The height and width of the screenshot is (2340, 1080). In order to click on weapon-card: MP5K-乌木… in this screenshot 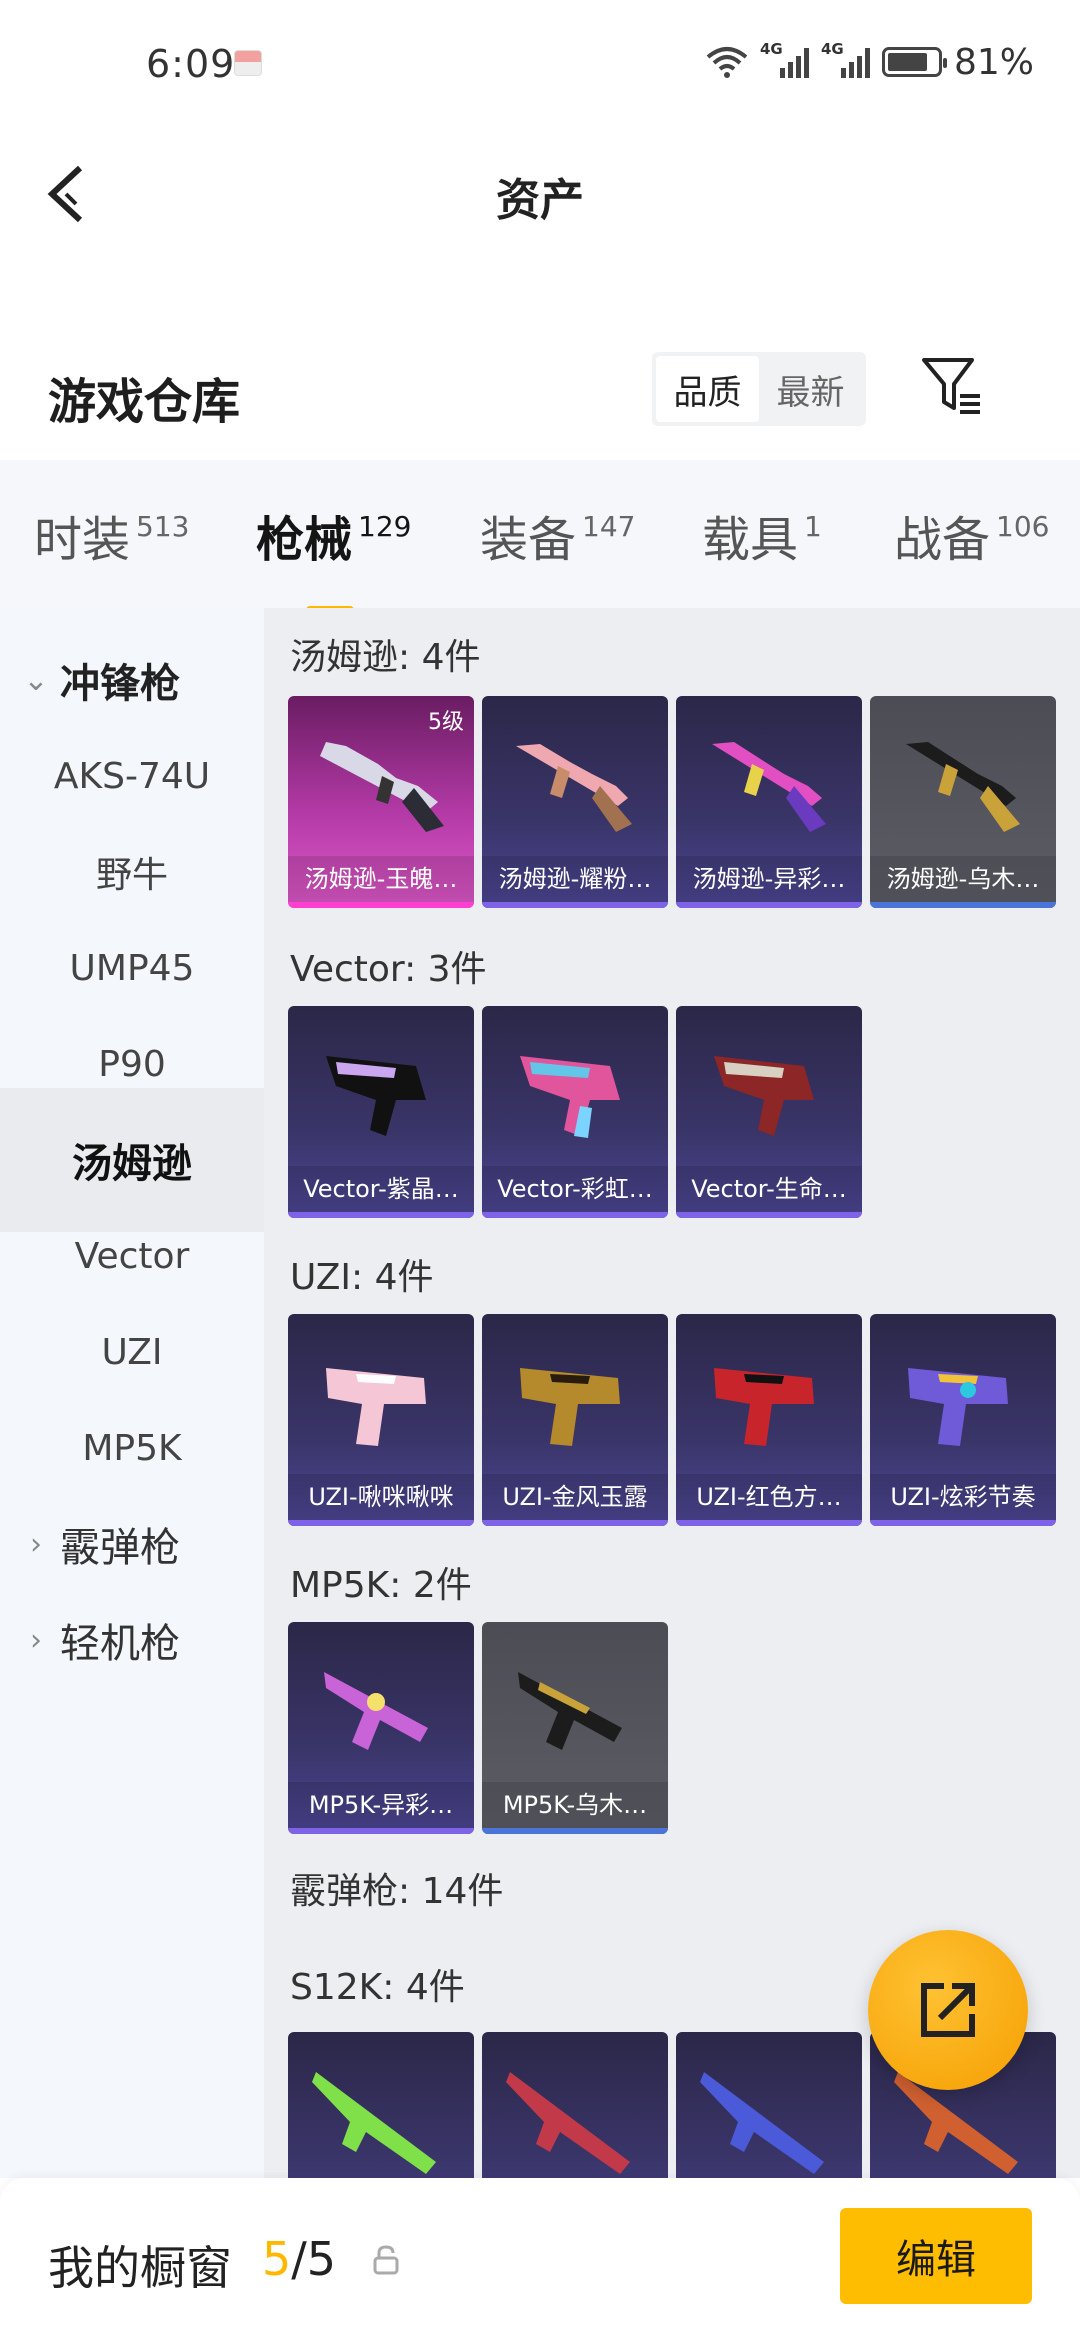, I will do `click(575, 1728)`.